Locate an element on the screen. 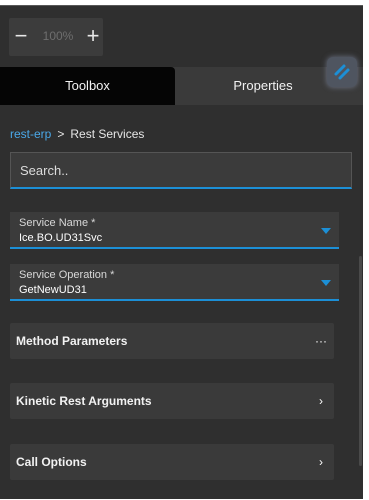 The height and width of the screenshot is (500, 369). breadcrumb-link-rest-erp: rest-erp is located at coordinates (30, 134).